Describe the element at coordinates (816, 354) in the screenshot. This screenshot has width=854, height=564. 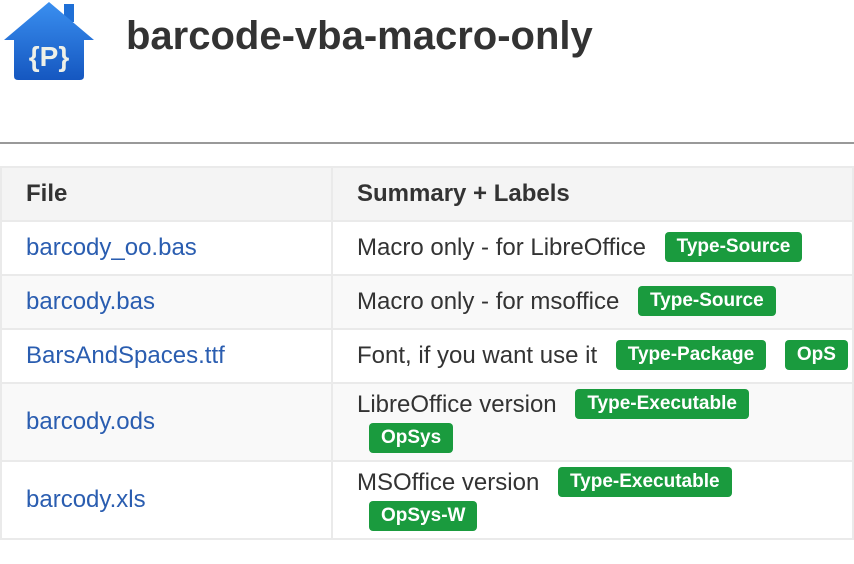
I see `label-badge: OpS` at that location.